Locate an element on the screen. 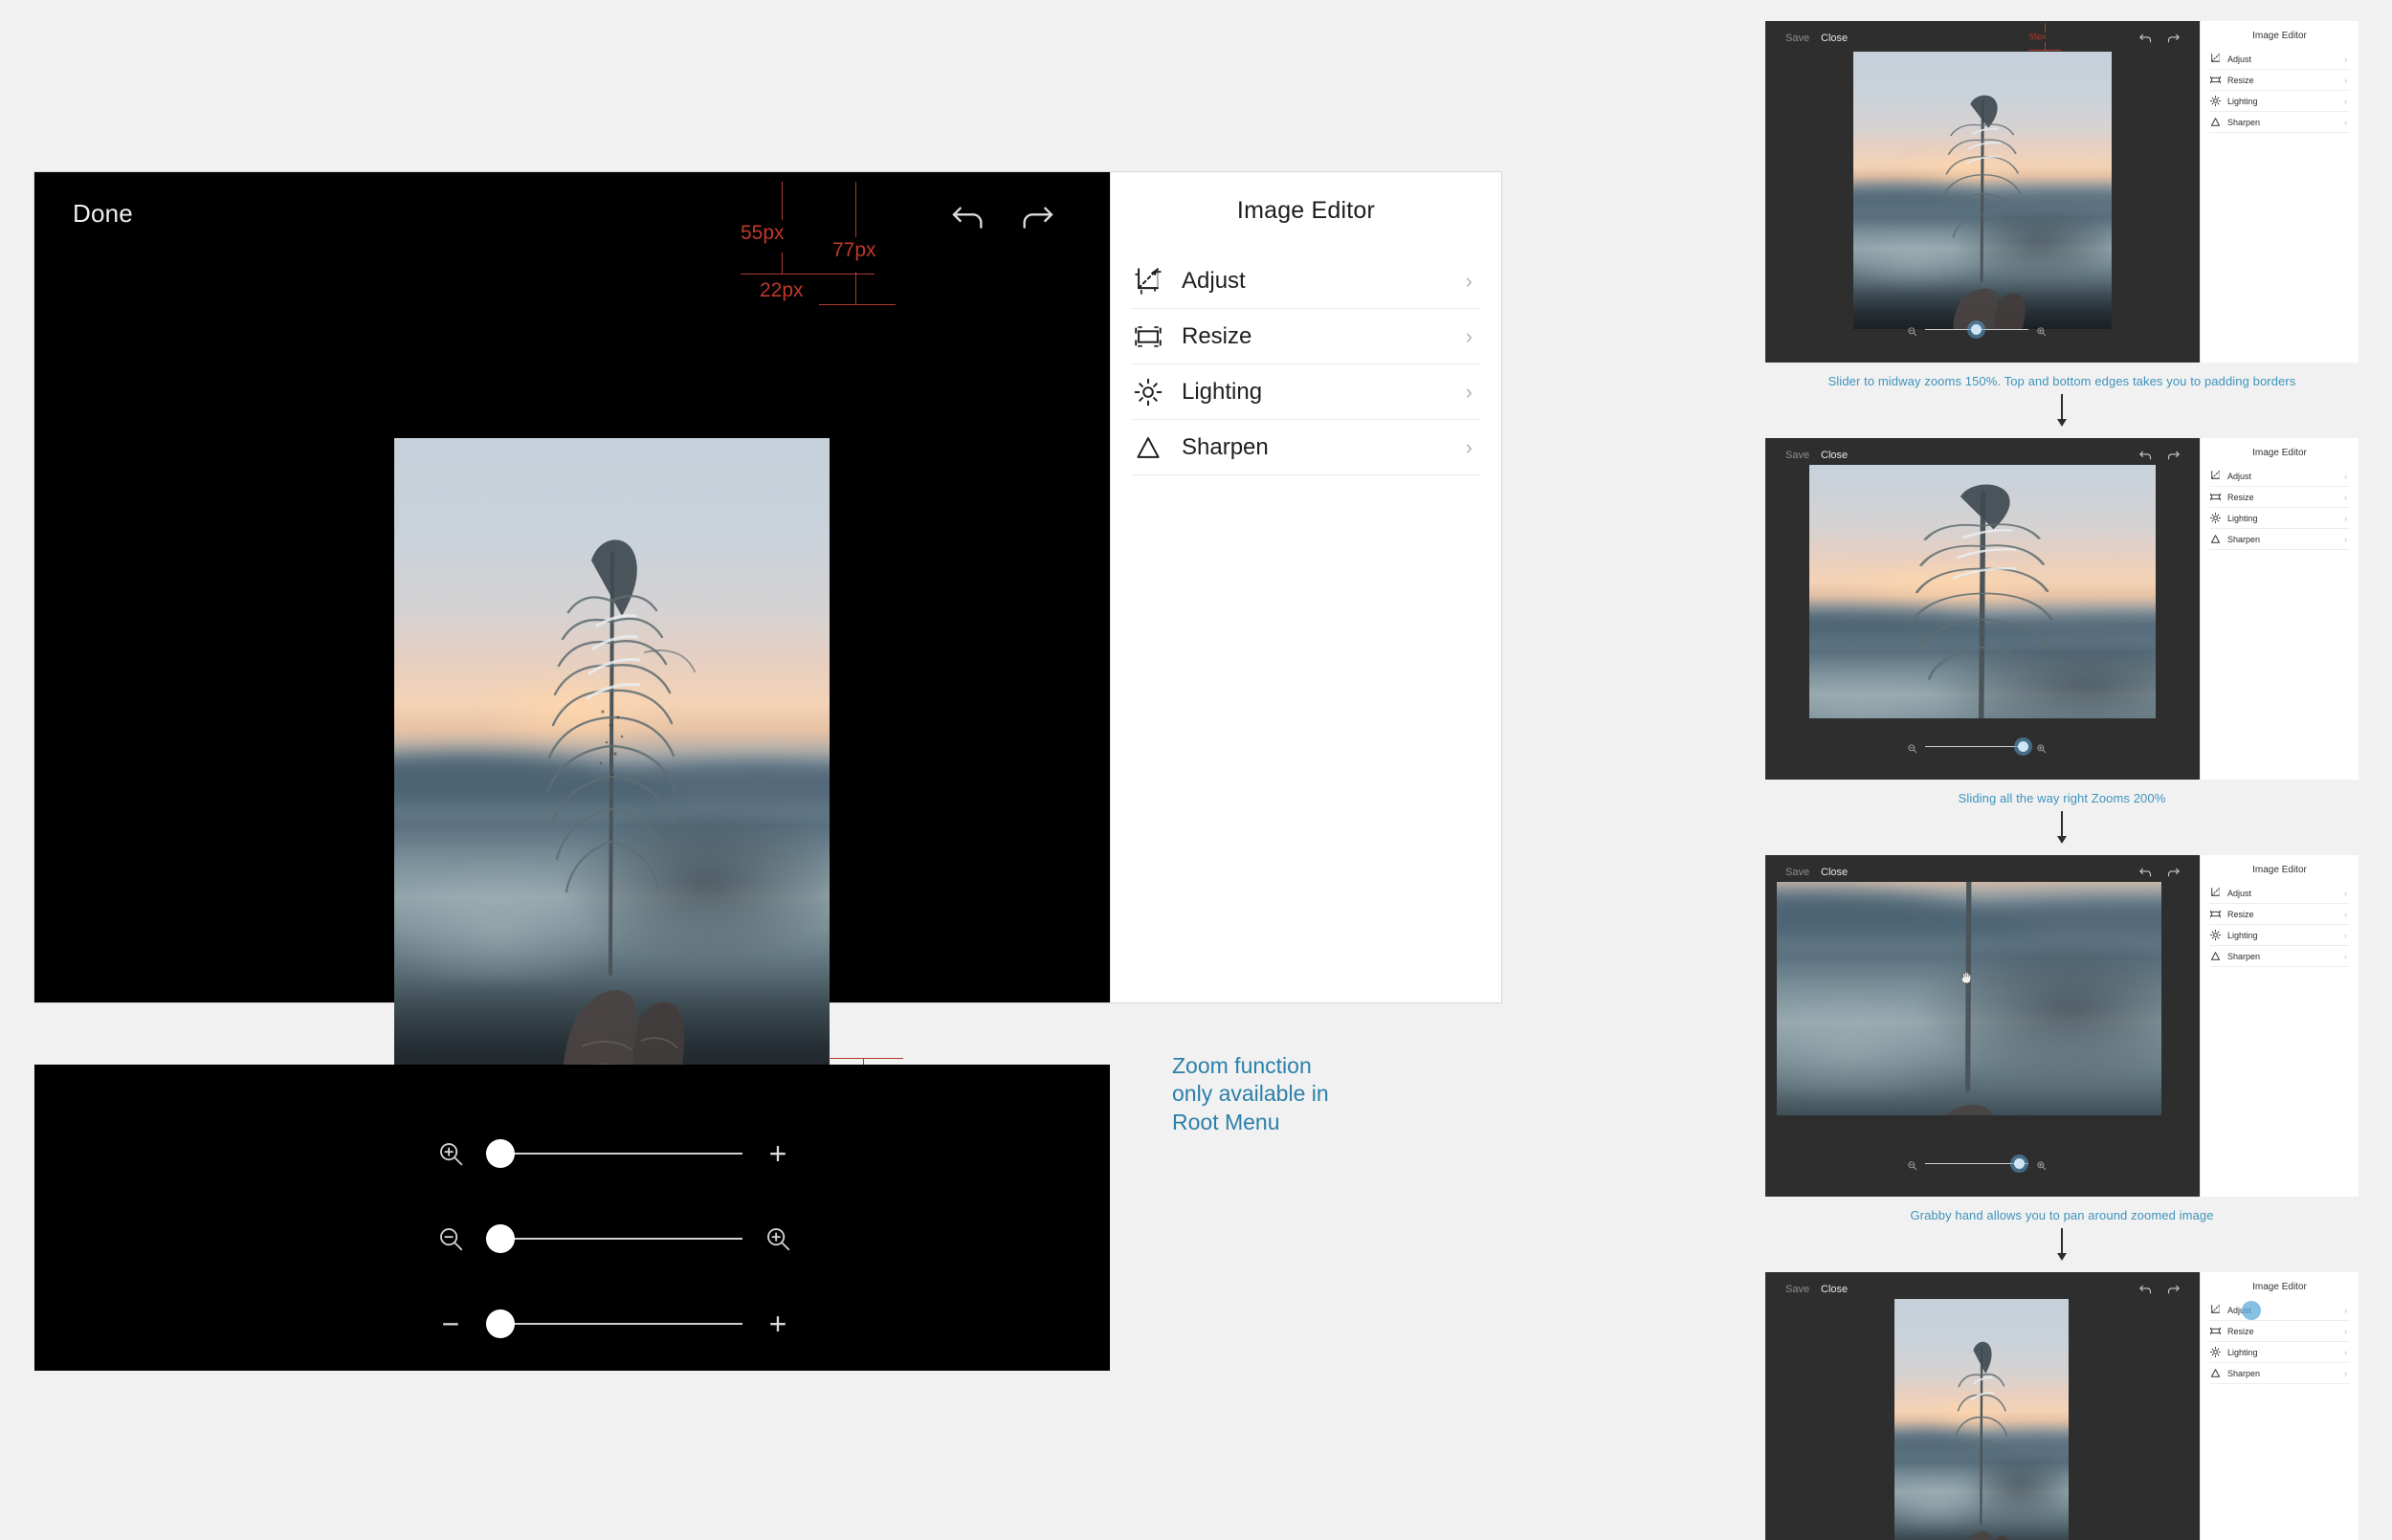 The height and width of the screenshot is (1540, 2392). measure-label-55px: 55px is located at coordinates (2038, 37).